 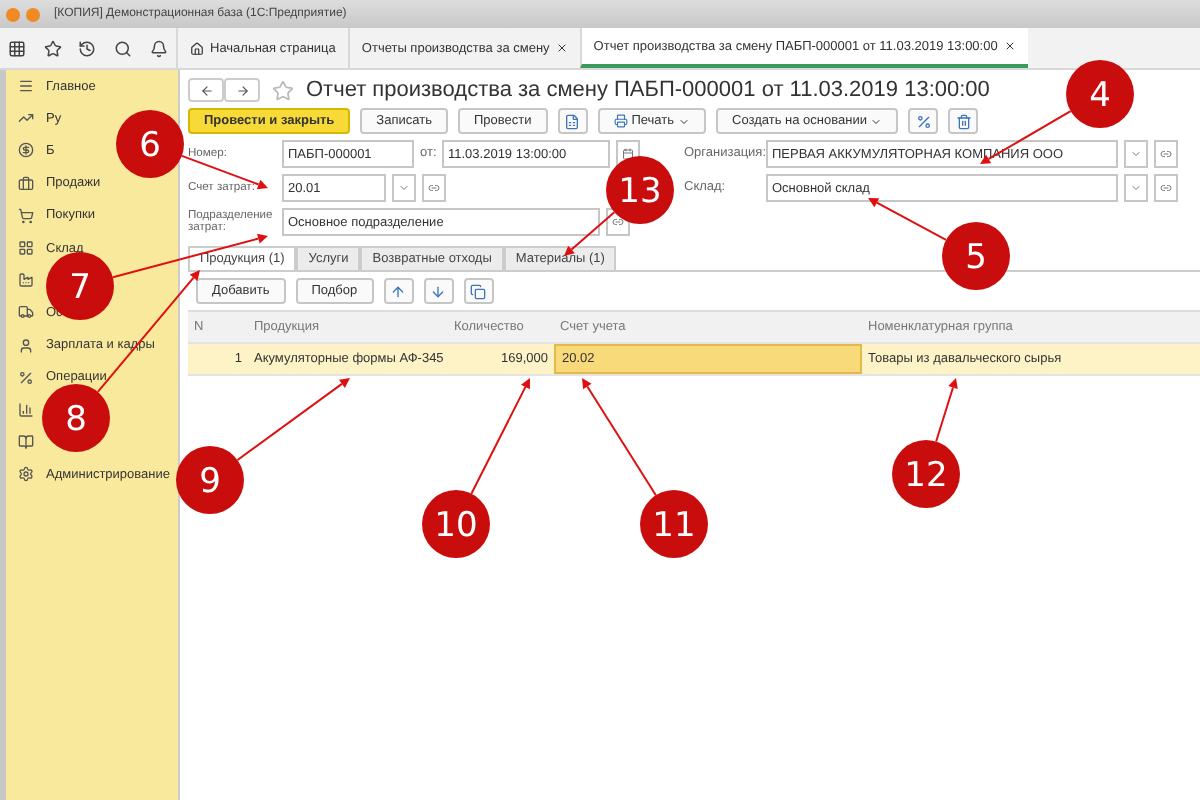 I want to click on number-badge: 13, so click(x=640, y=190).